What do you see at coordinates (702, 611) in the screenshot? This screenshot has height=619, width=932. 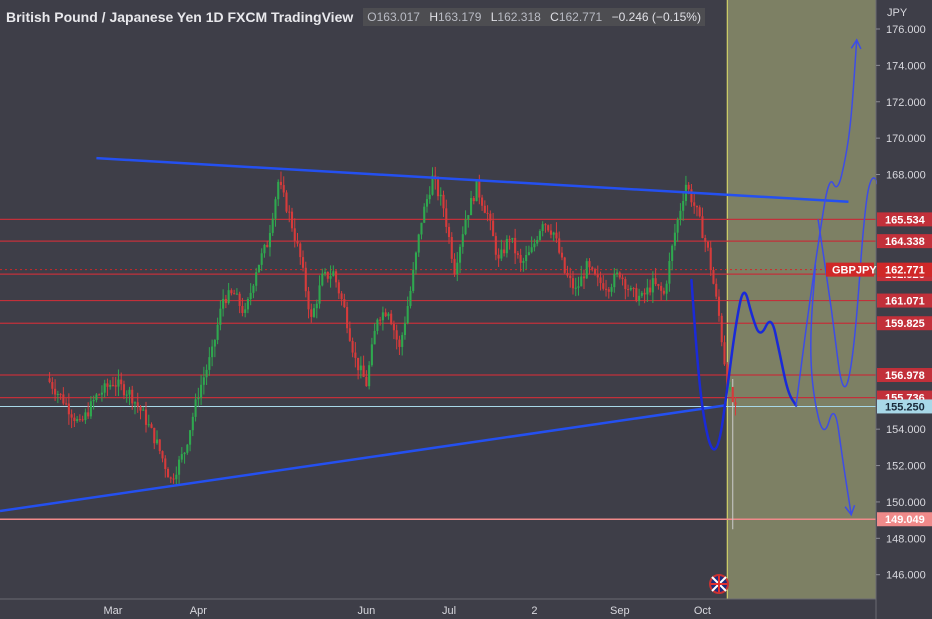 I see `x-tick-label: Oct` at bounding box center [702, 611].